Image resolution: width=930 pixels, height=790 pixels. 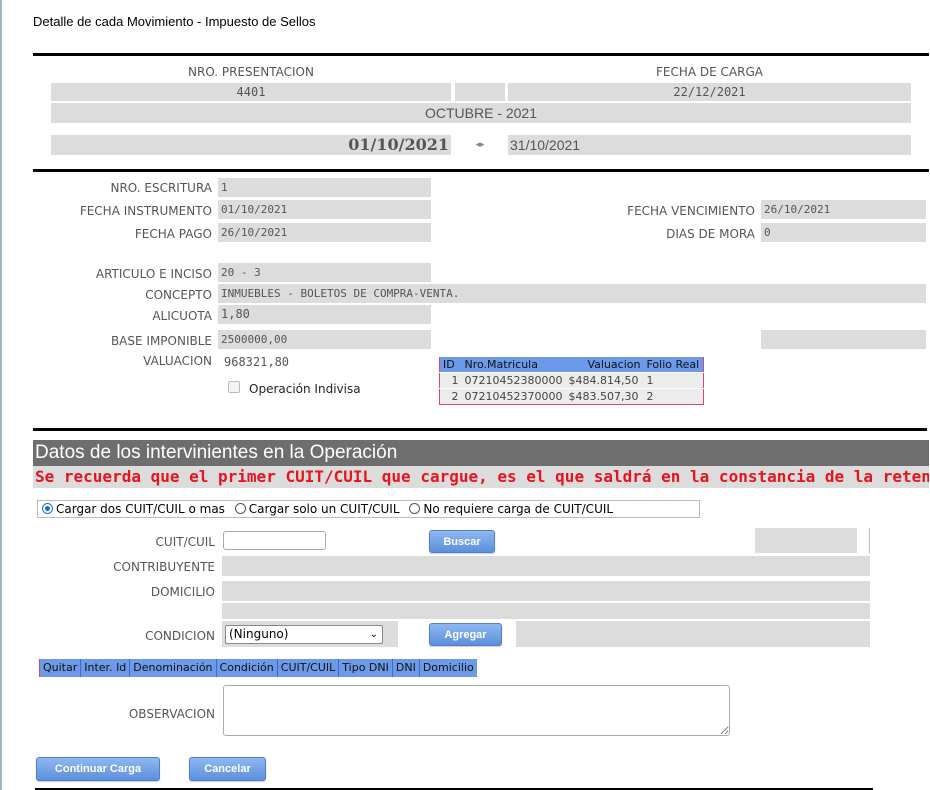 I want to click on radio-dos-cuit: Cargar dos CUIT/CUIL o mas, so click(x=133, y=509).